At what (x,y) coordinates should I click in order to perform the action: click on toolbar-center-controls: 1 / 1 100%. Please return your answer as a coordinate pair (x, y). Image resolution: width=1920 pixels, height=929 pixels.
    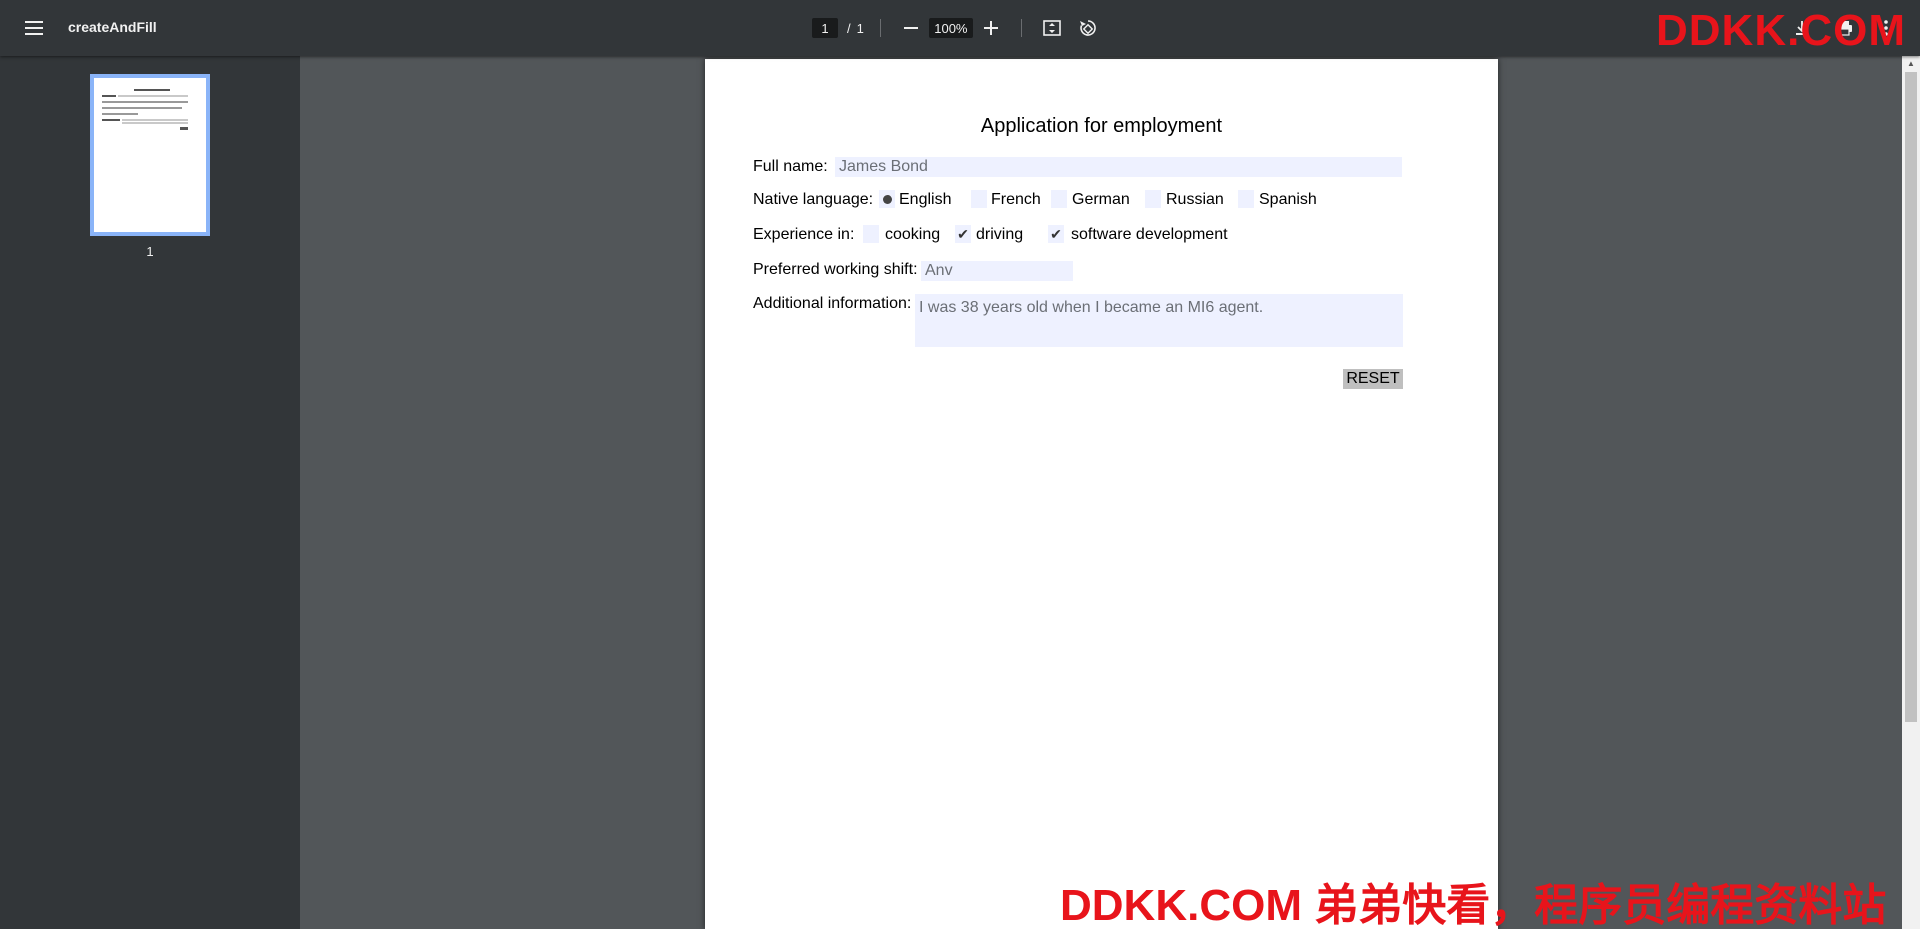
    Looking at the image, I should click on (957, 28).